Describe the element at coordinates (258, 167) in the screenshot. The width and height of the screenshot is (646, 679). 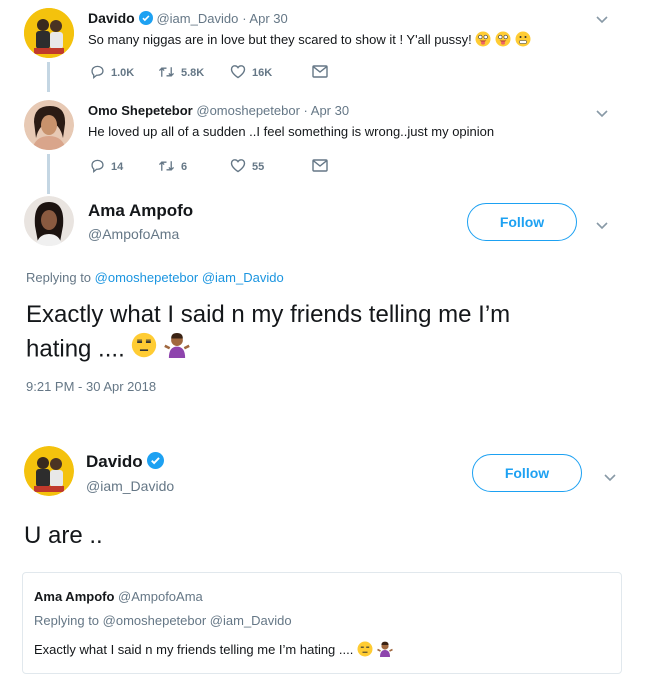
I see `like-count: 55` at that location.